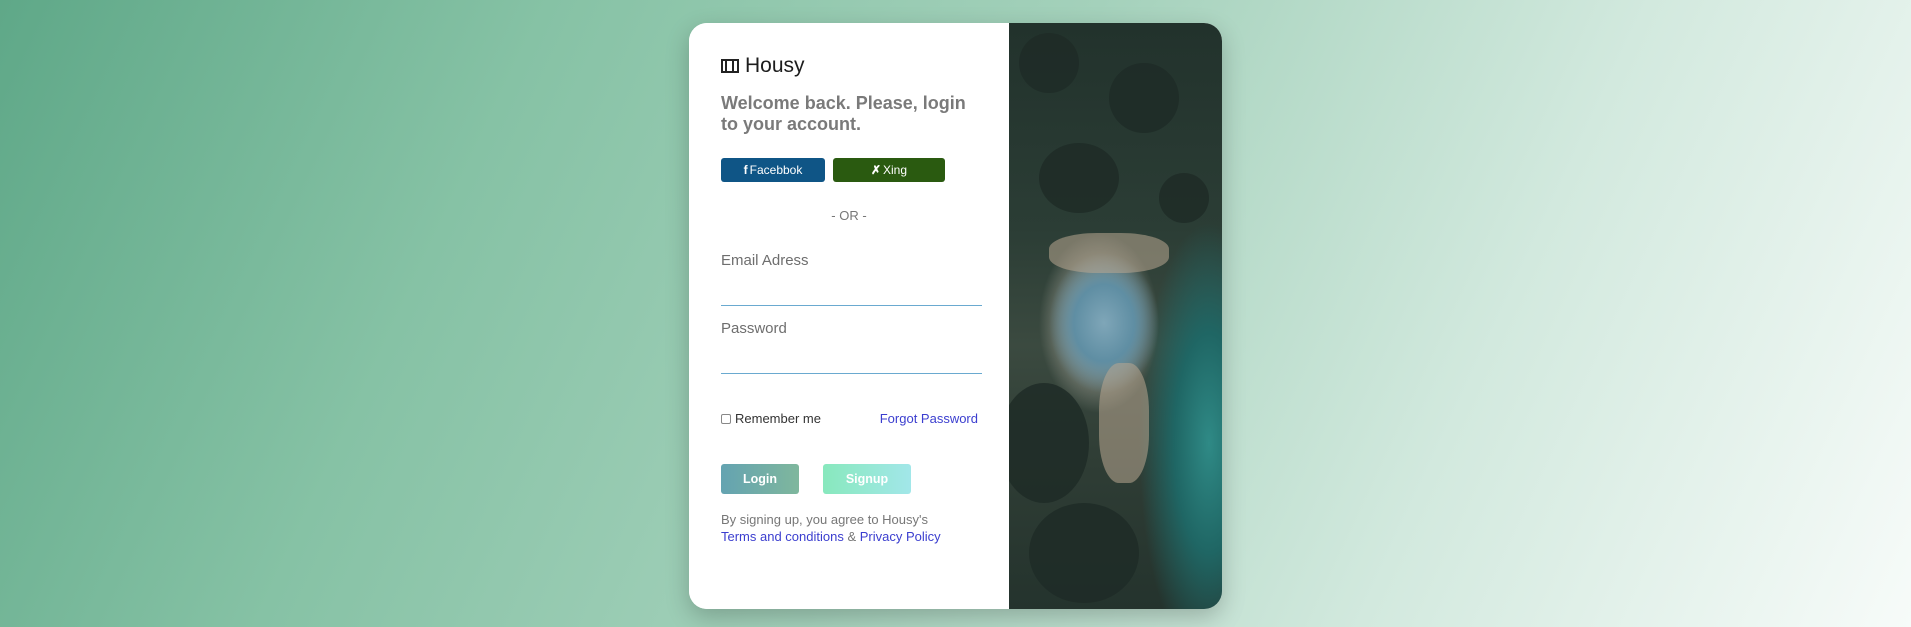 This screenshot has height=627, width=1911. Describe the element at coordinates (895, 170) in the screenshot. I see `xing-label: Xing` at that location.